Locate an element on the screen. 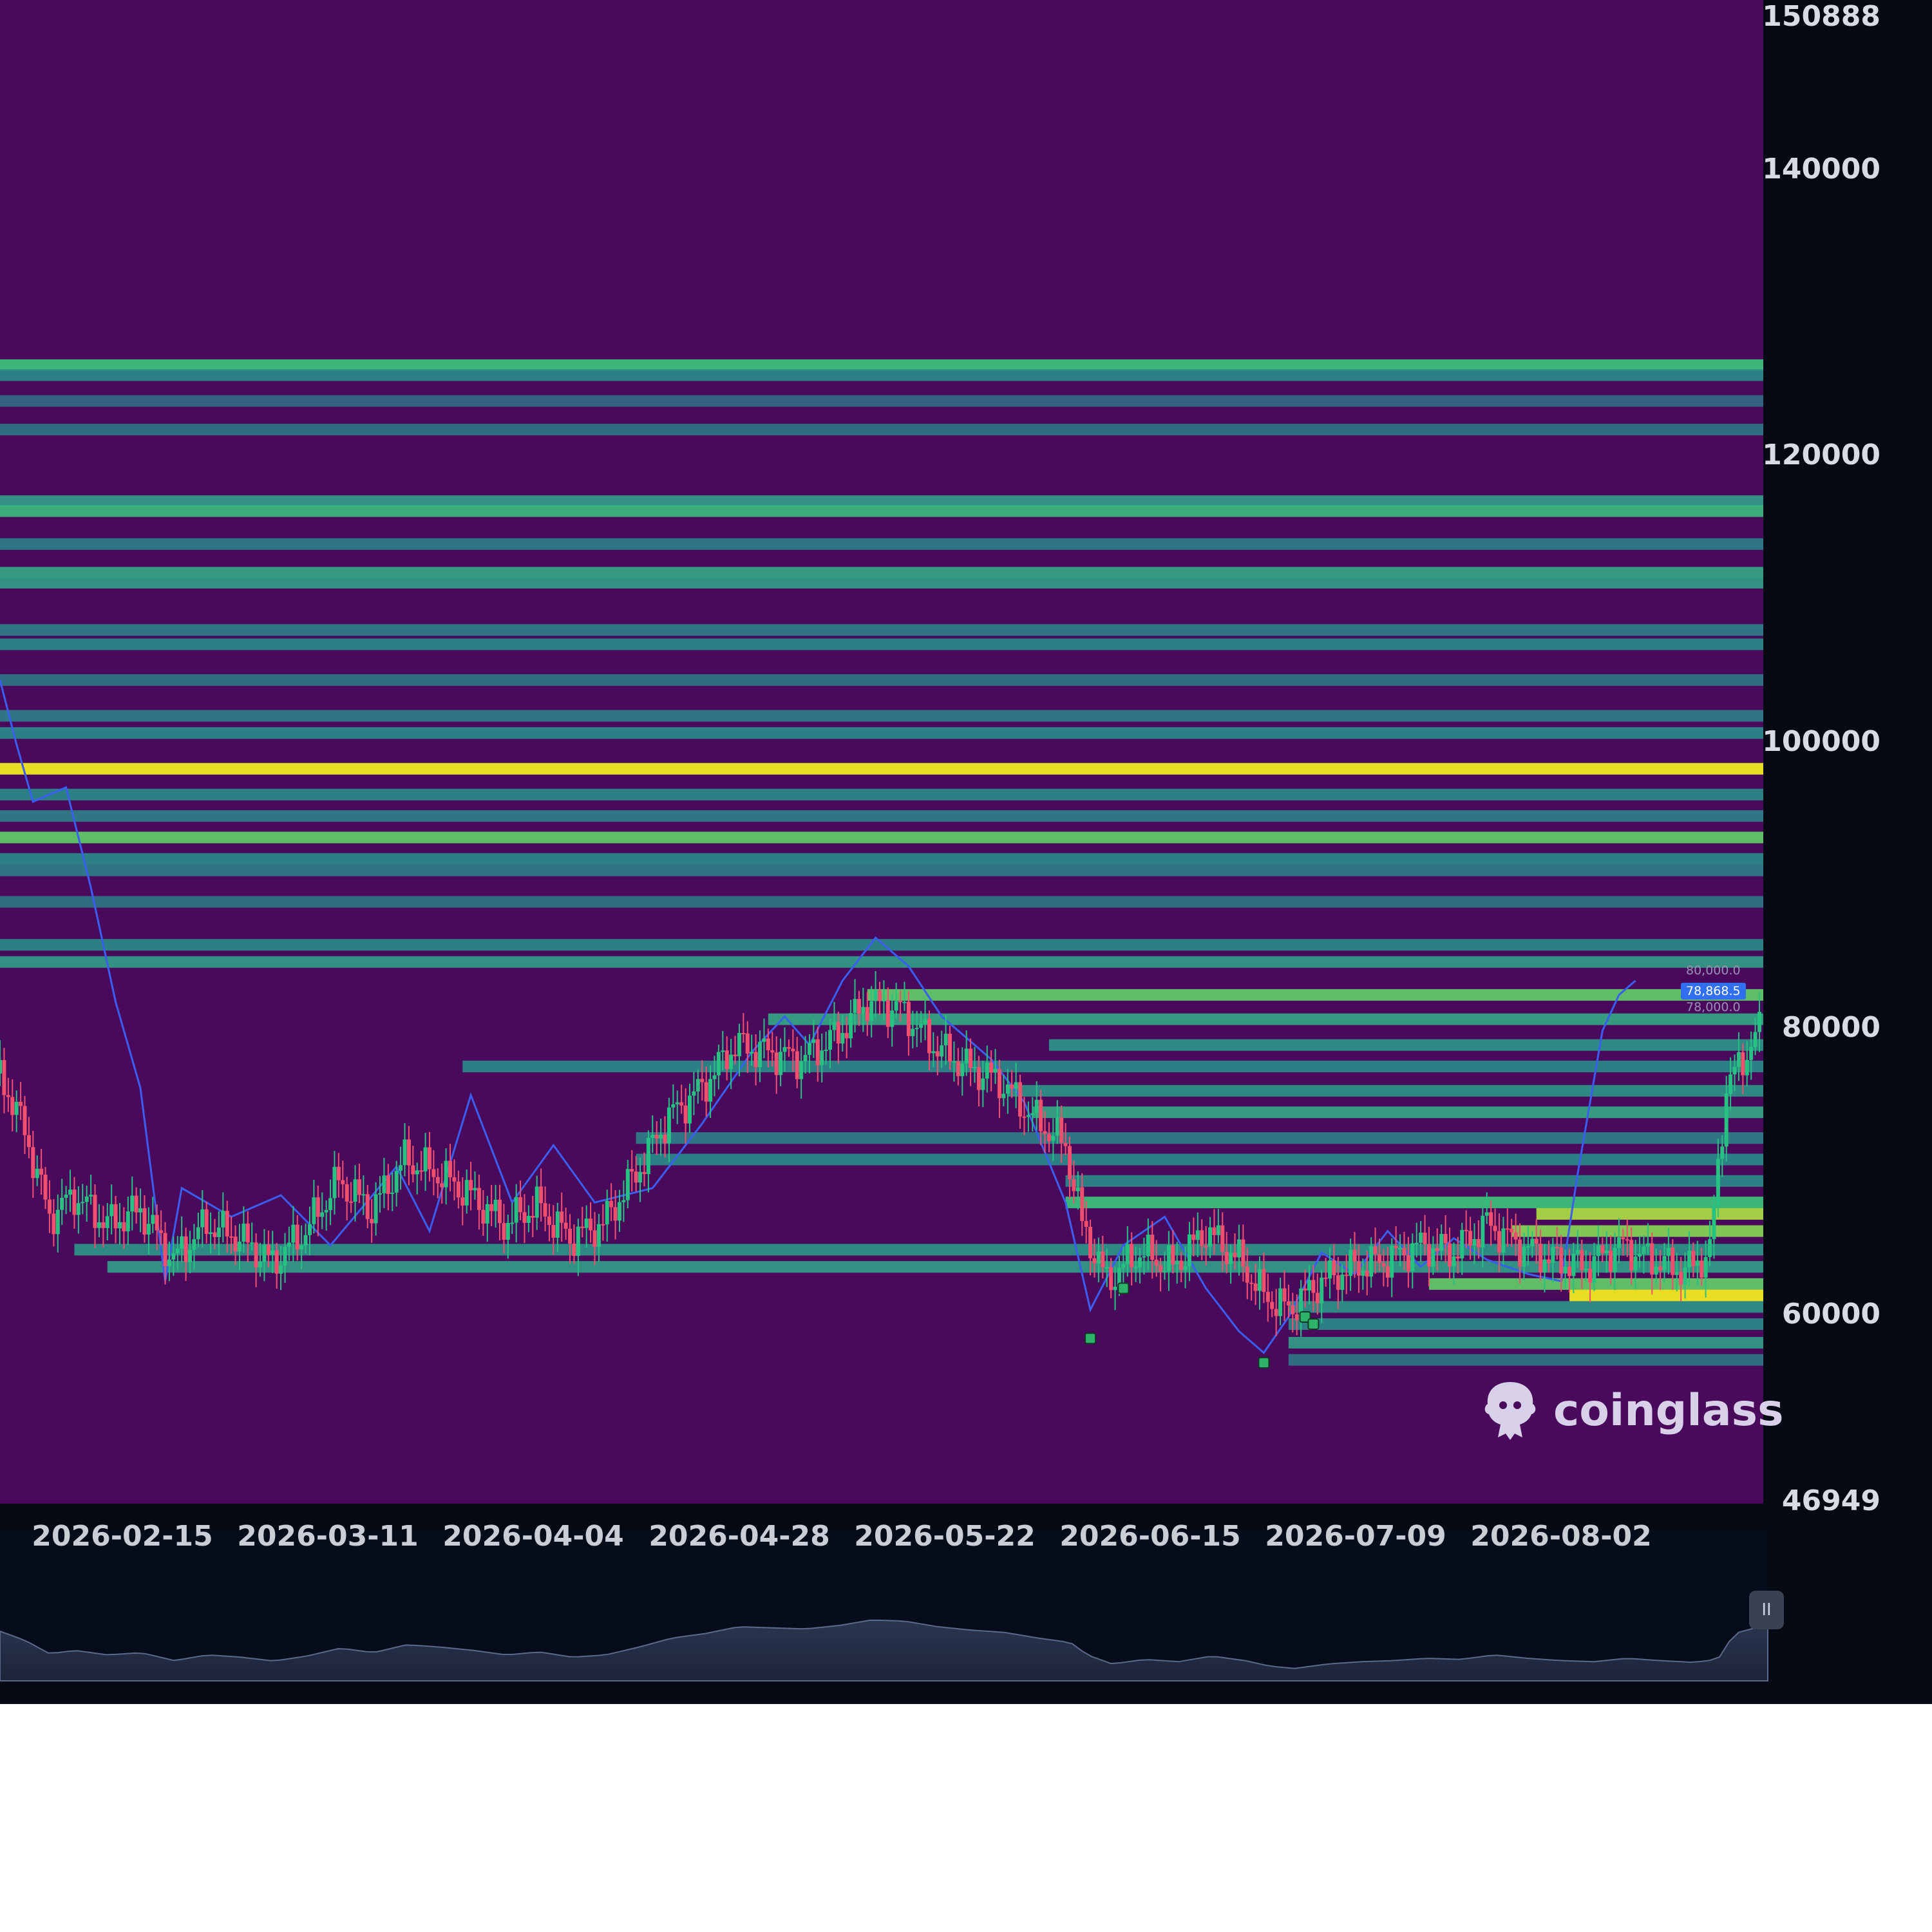 The height and width of the screenshot is (1932, 1932). current-price-tag: 78,868.5 is located at coordinates (1713, 991).